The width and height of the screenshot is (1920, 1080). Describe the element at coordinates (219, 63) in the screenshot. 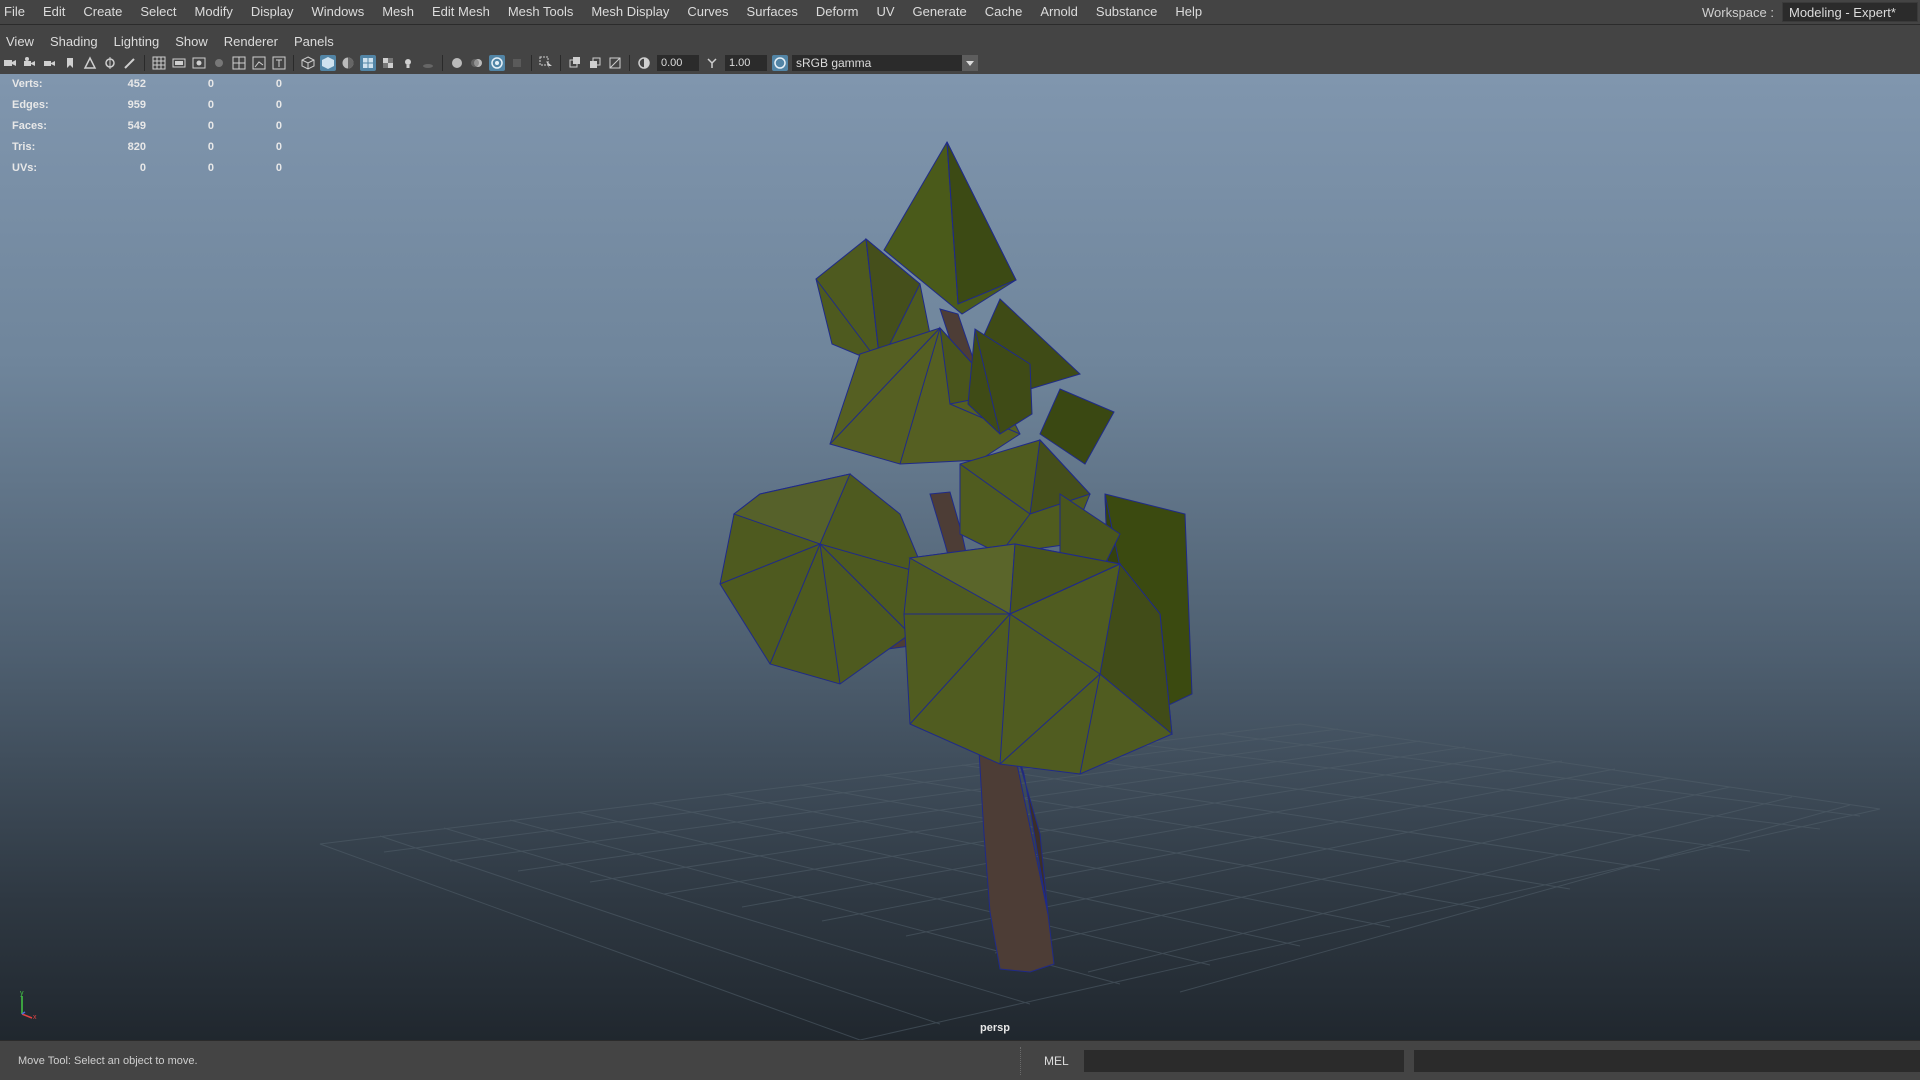

I see `gate-mask-icon` at that location.